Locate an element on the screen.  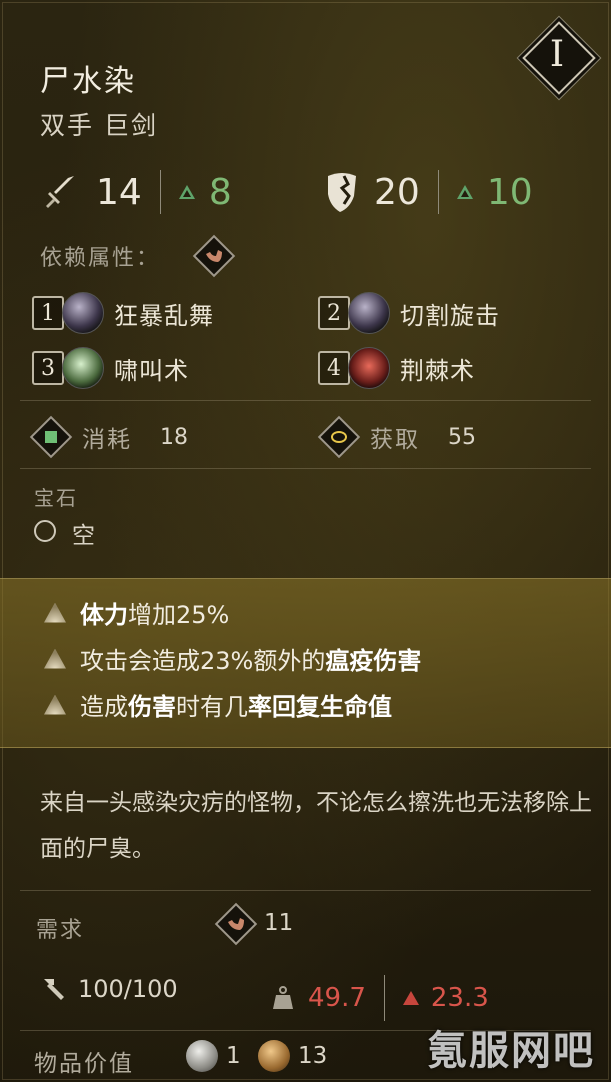
gem-slot-text: 空 is located at coordinates (83, 536).